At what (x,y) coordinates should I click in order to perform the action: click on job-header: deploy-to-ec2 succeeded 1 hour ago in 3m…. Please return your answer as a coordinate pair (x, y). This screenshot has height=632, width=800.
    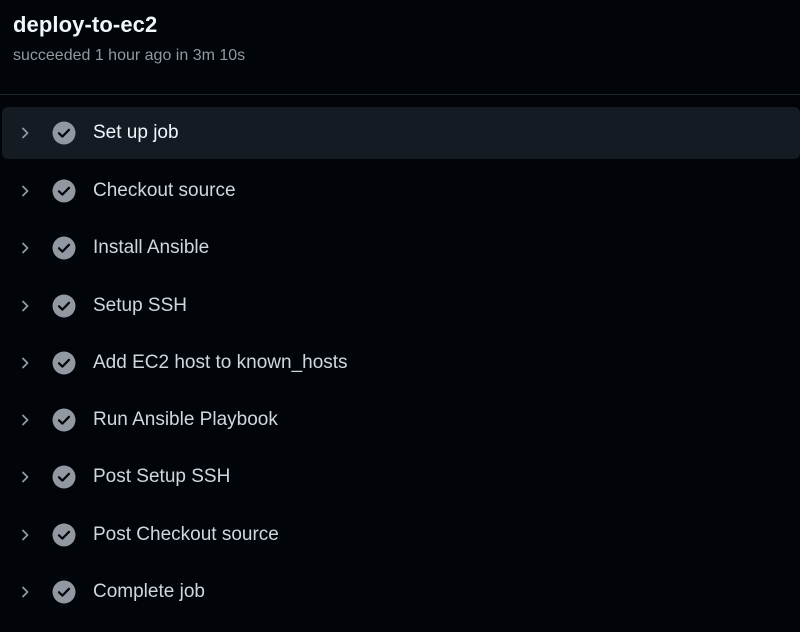
    Looking at the image, I should click on (400, 47).